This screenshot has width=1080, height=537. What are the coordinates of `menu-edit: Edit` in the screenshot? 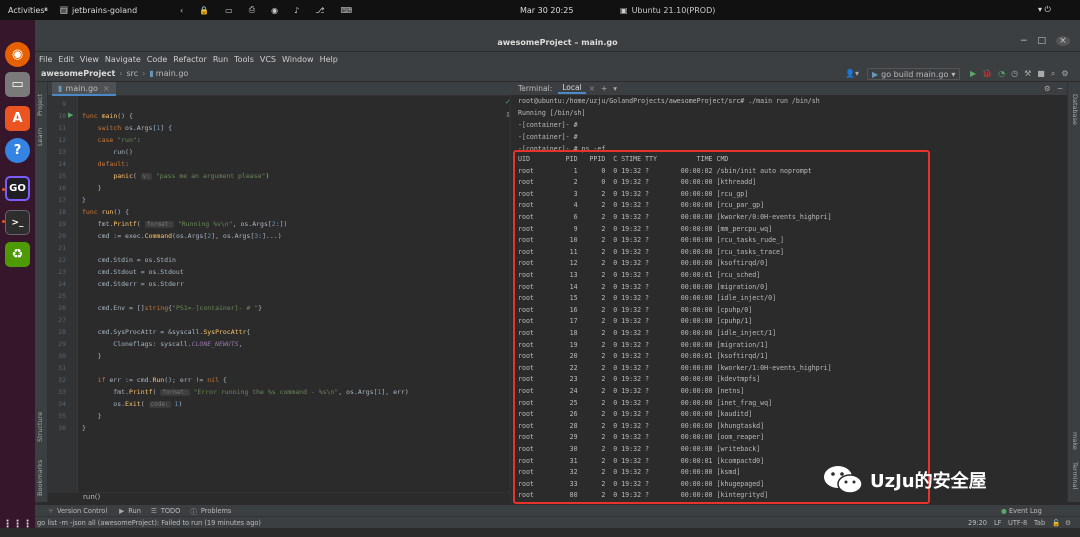 It's located at (66, 59).